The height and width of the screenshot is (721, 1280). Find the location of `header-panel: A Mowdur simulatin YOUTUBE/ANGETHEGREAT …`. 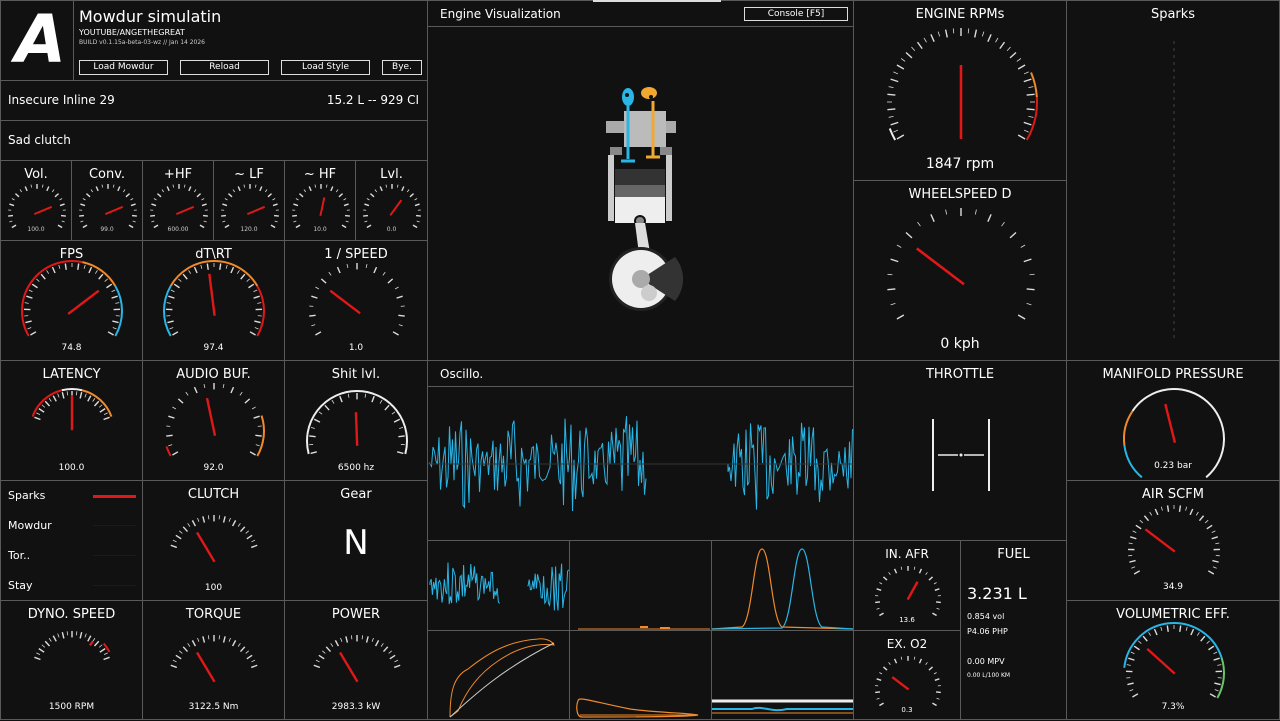

header-panel: A Mowdur simulatin YOUTUBE/ANGETHEGREAT … is located at coordinates (214, 40).